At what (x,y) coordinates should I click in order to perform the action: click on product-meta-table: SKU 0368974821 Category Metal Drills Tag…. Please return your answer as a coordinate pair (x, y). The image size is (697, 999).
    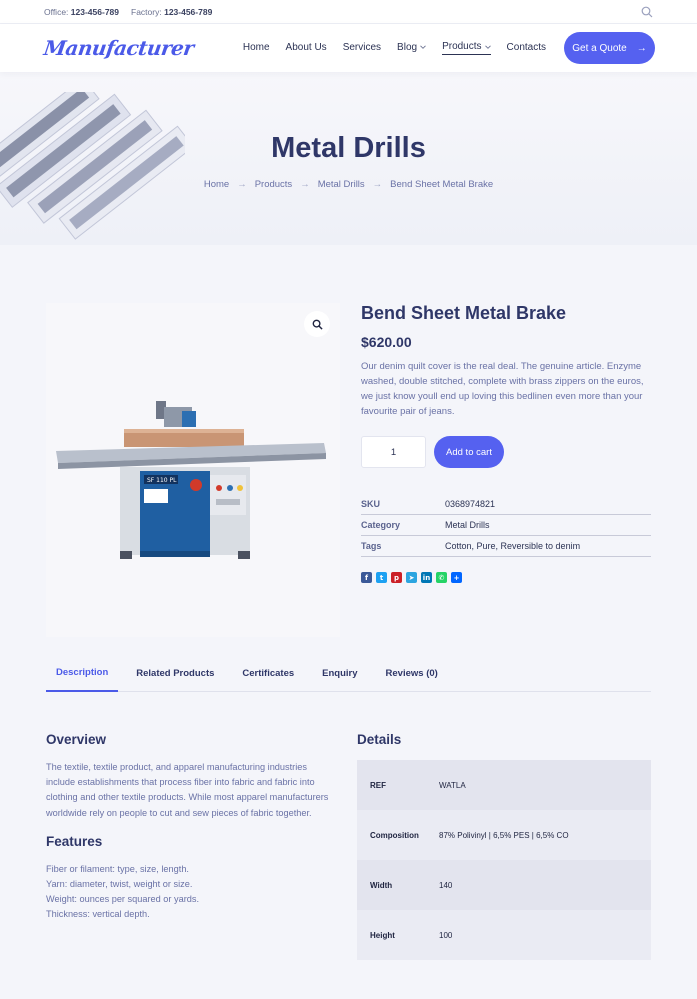
    Looking at the image, I should click on (506, 525).